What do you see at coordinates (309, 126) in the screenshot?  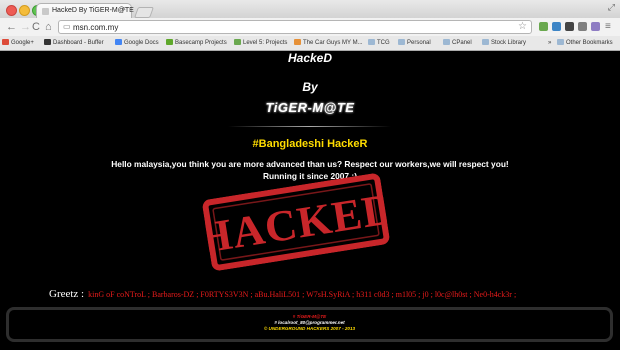 I see `divider` at bounding box center [309, 126].